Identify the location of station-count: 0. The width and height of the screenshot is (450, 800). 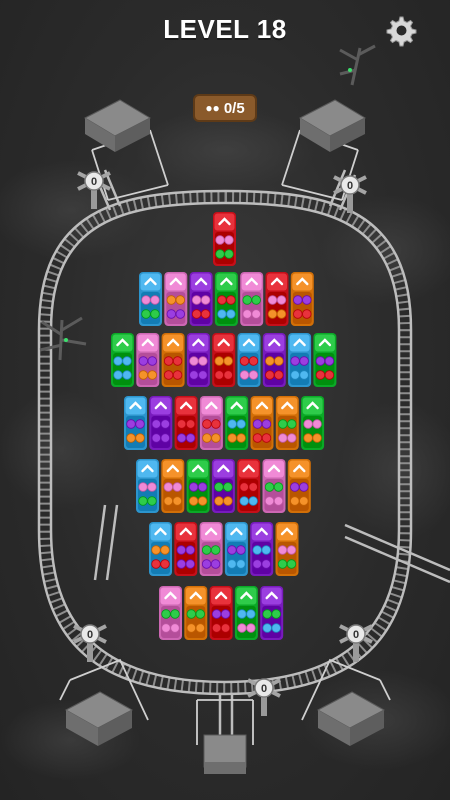
(94, 182).